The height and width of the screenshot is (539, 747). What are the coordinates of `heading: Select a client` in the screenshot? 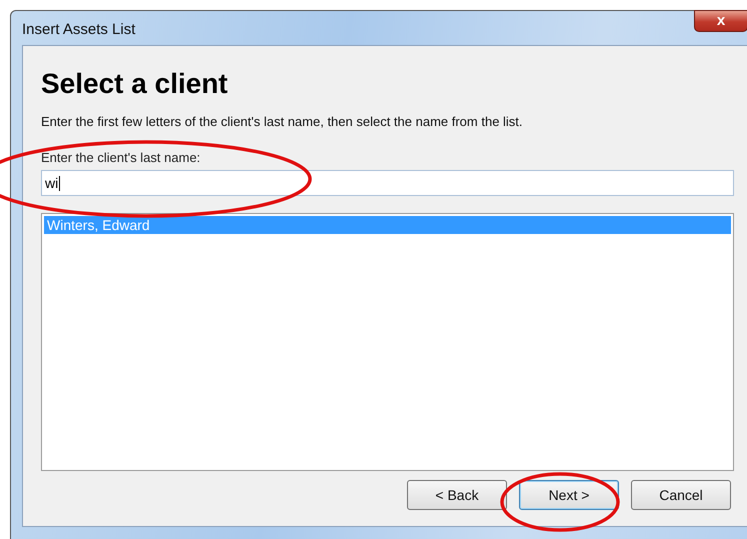 It's located at (135, 84).